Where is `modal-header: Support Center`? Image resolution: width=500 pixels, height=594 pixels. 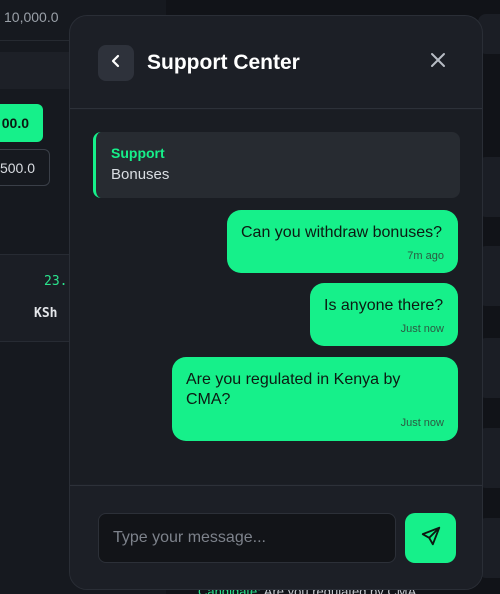
modal-header: Support Center is located at coordinates (276, 62).